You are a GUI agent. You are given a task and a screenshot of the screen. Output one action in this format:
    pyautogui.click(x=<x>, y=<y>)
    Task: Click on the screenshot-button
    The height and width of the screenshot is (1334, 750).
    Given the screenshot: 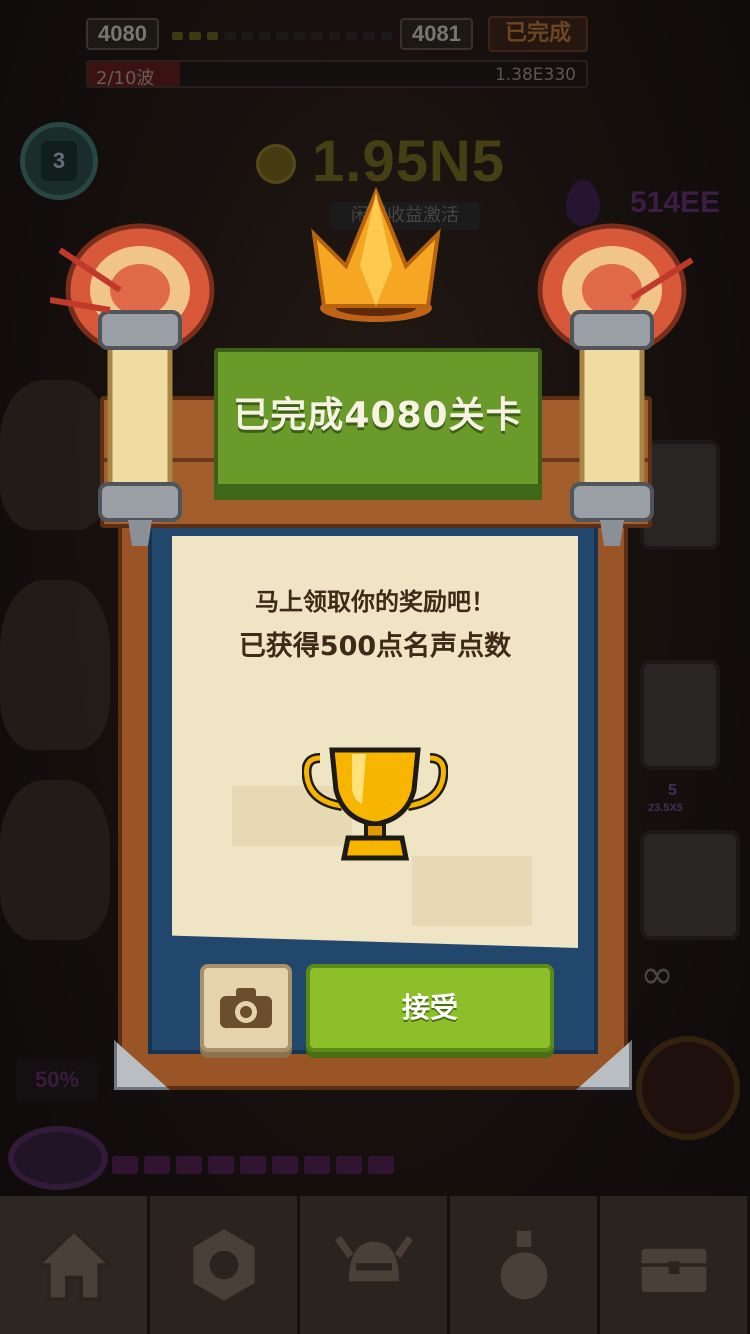 What is the action you would take?
    pyautogui.click(x=246, y=1008)
    